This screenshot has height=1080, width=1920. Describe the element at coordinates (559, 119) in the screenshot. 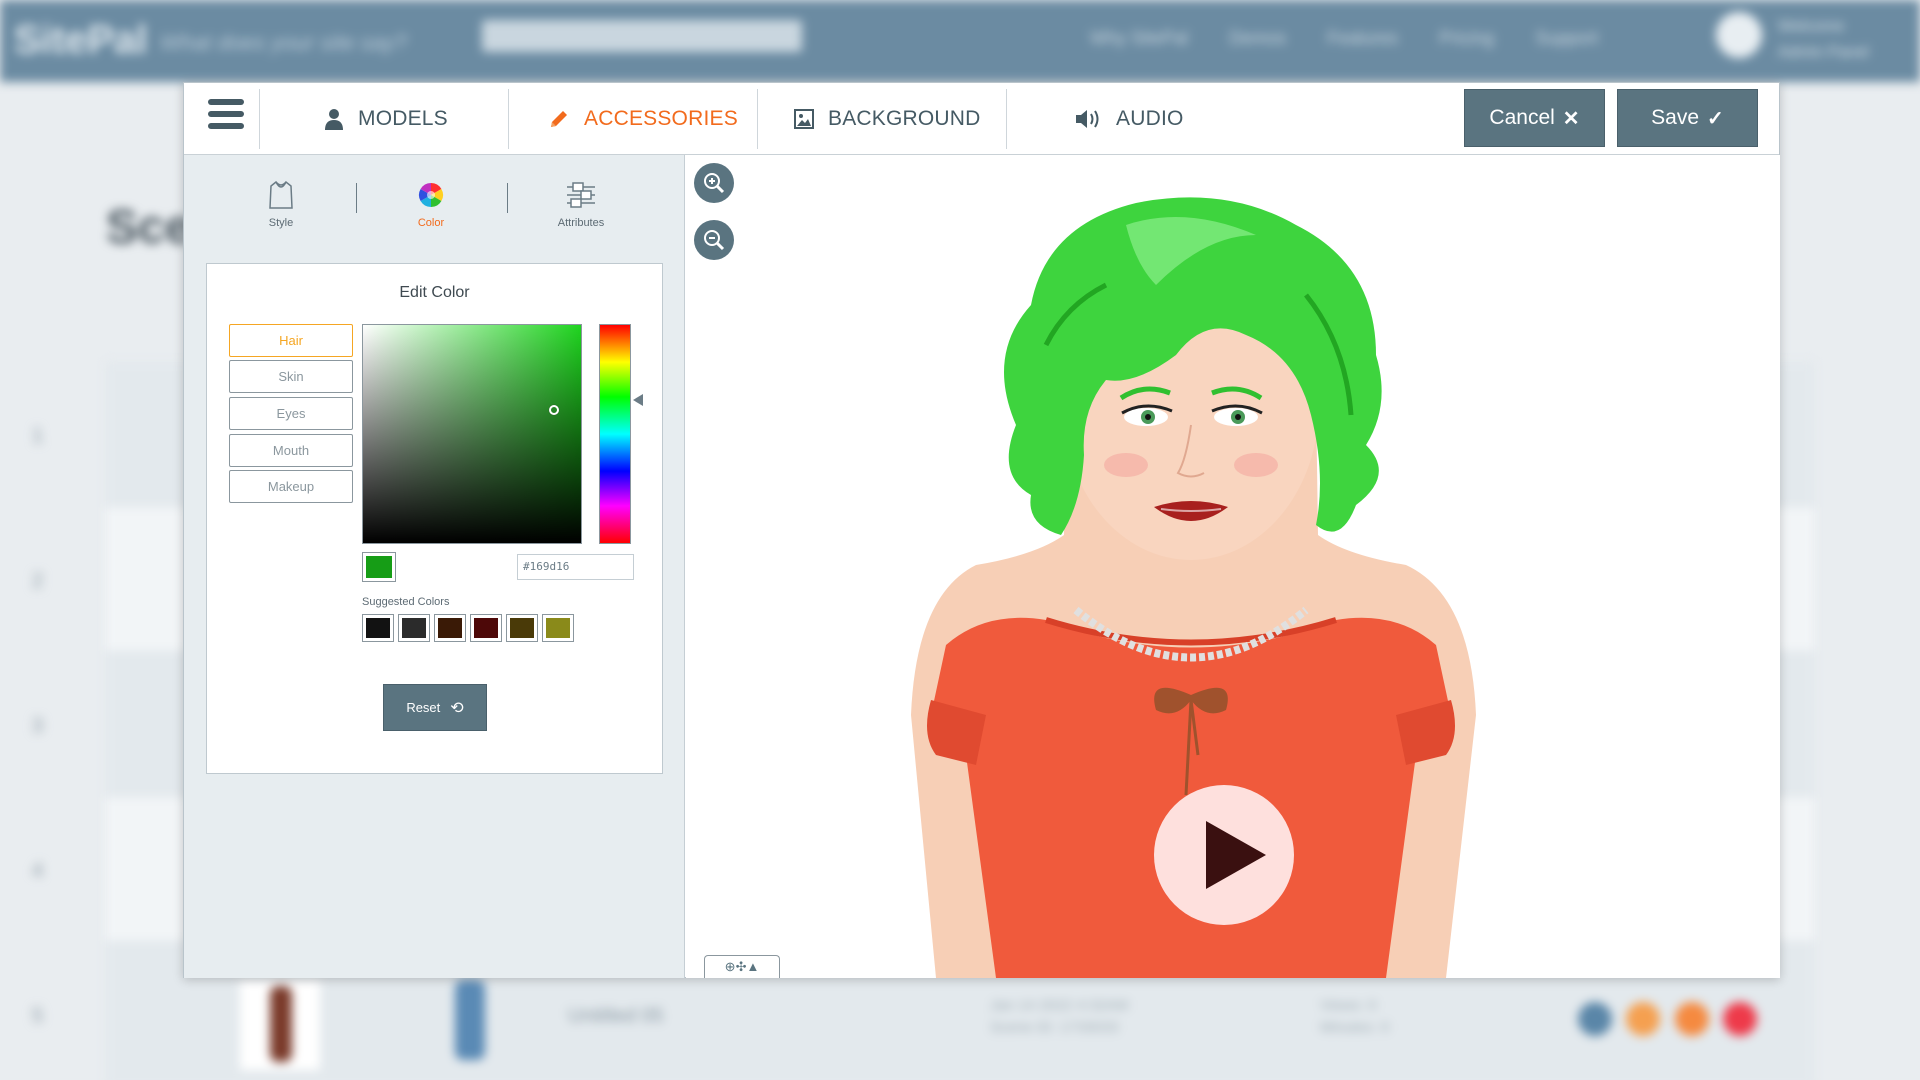

I see `pencil-icon` at that location.